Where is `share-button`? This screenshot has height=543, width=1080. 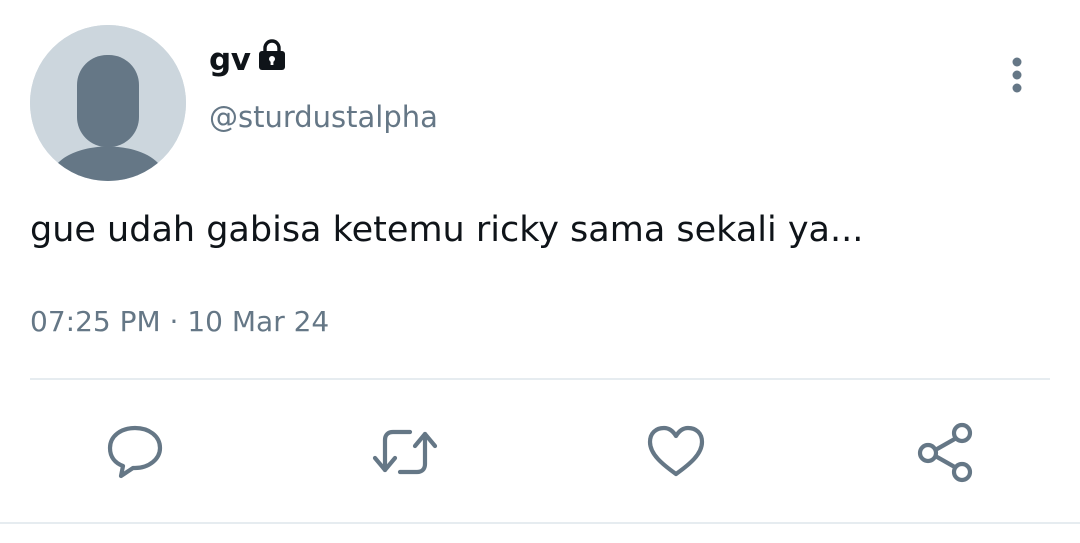 share-button is located at coordinates (946, 452).